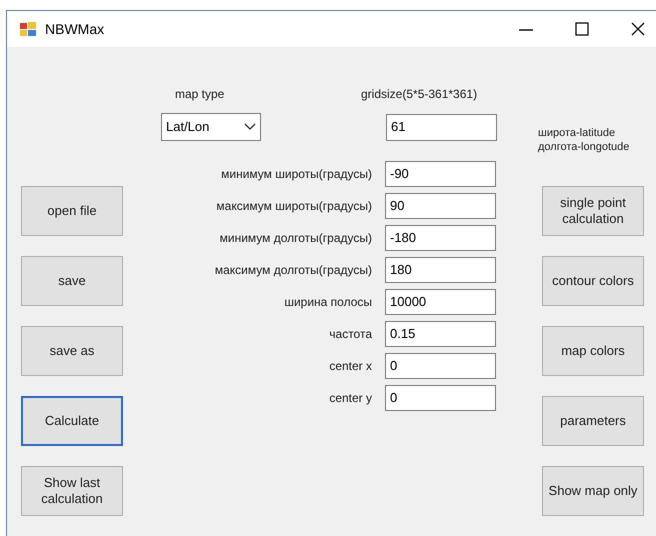 The width and height of the screenshot is (656, 536). Describe the element at coordinates (293, 270) in the screenshot. I see `field-label: максимум долготы(градусы)` at that location.